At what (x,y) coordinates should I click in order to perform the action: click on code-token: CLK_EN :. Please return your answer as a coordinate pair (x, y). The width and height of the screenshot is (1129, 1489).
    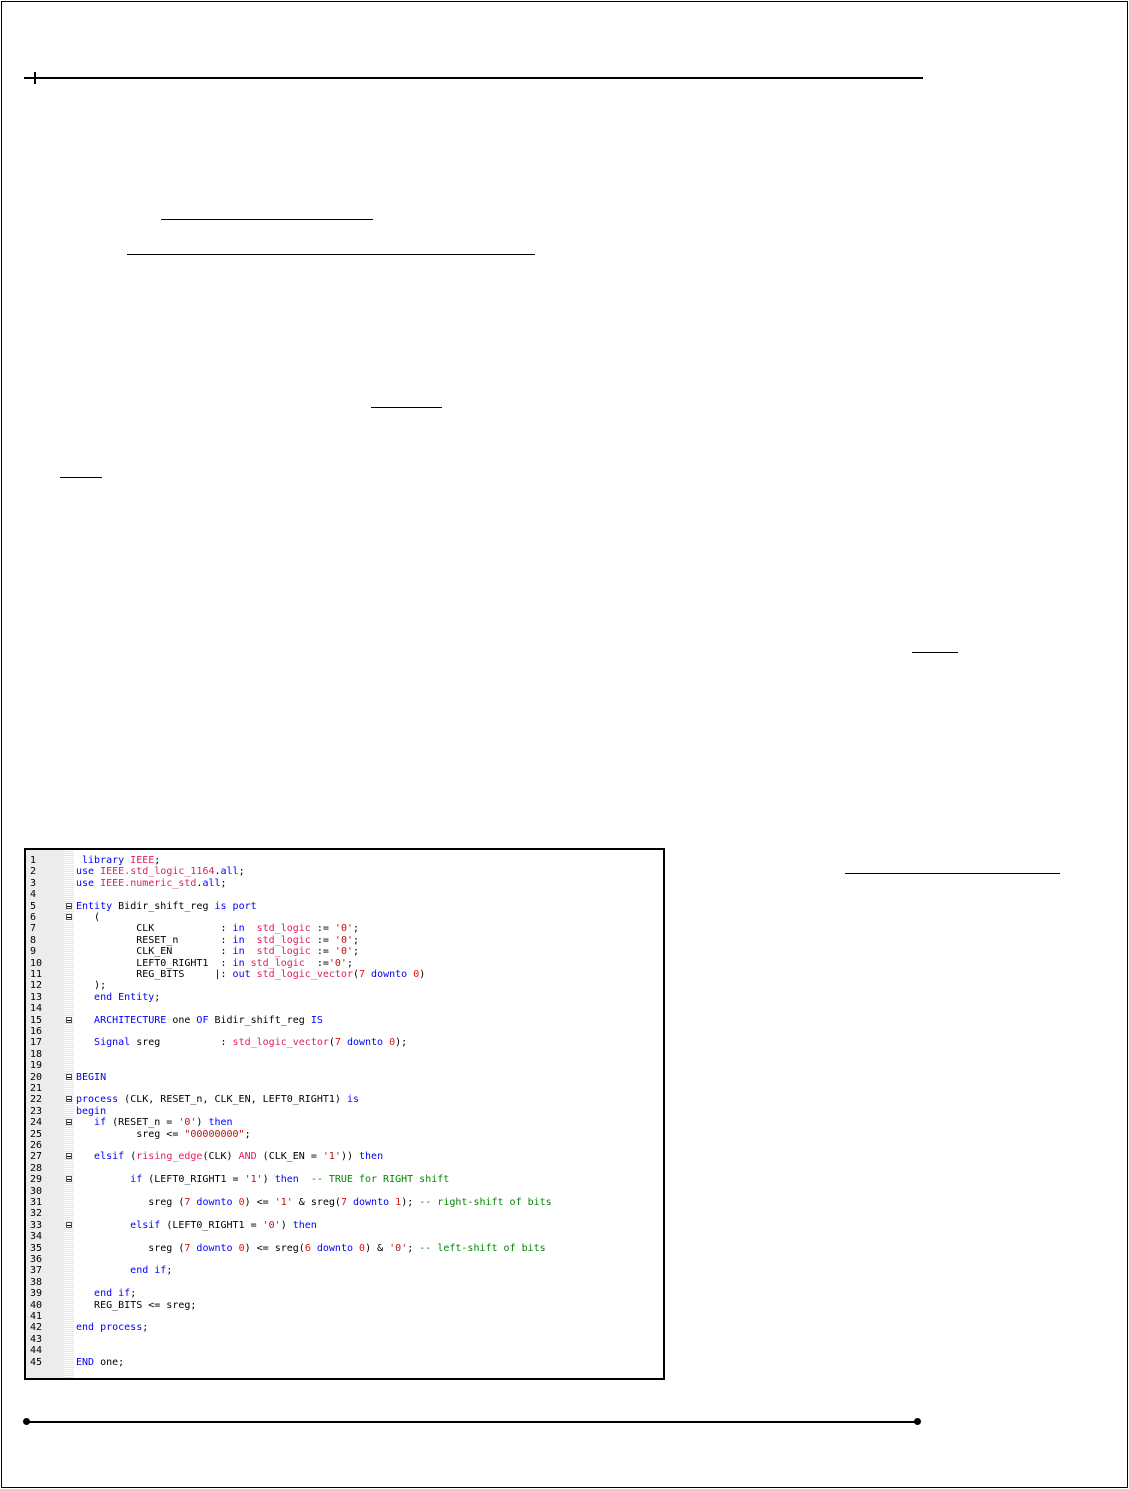
    Looking at the image, I should click on (154, 952).